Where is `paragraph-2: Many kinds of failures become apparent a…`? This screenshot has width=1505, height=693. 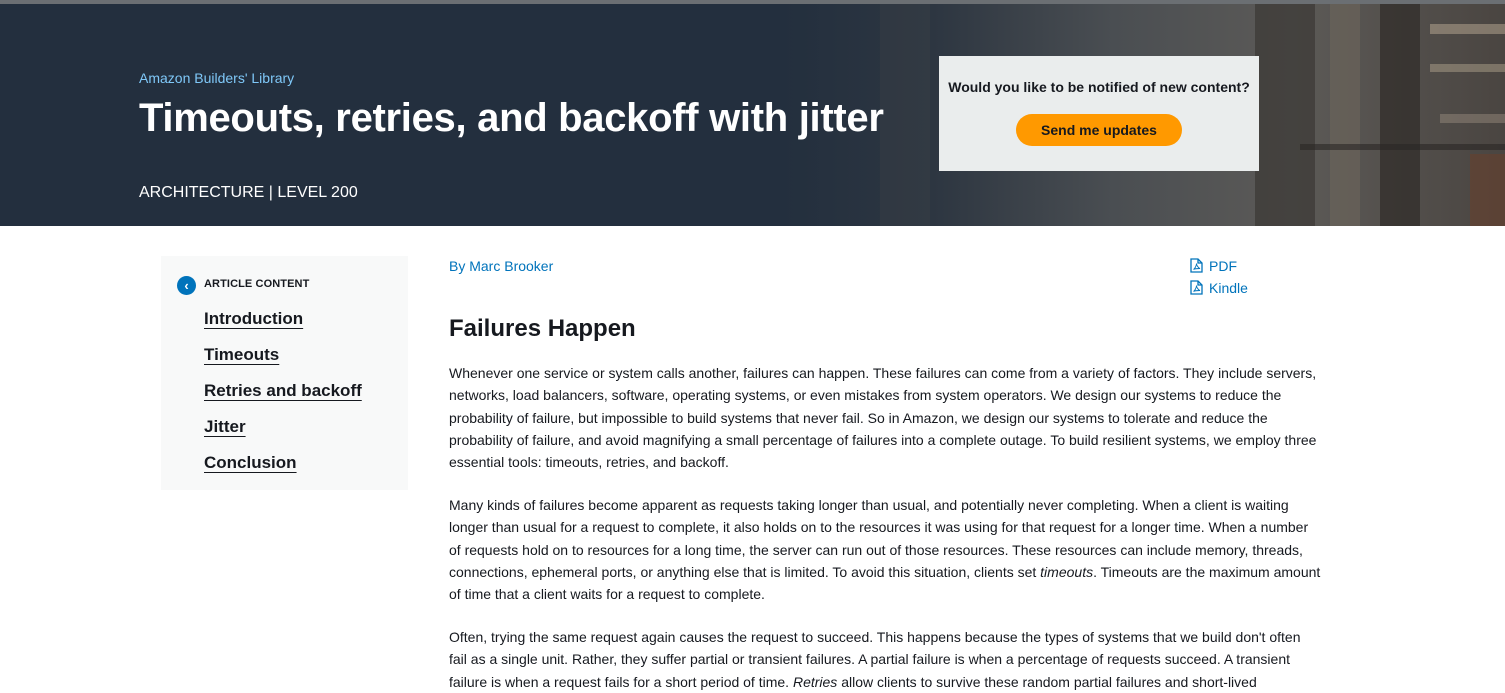
paragraph-2: Many kinds of failures become apparent a… is located at coordinates (885, 549).